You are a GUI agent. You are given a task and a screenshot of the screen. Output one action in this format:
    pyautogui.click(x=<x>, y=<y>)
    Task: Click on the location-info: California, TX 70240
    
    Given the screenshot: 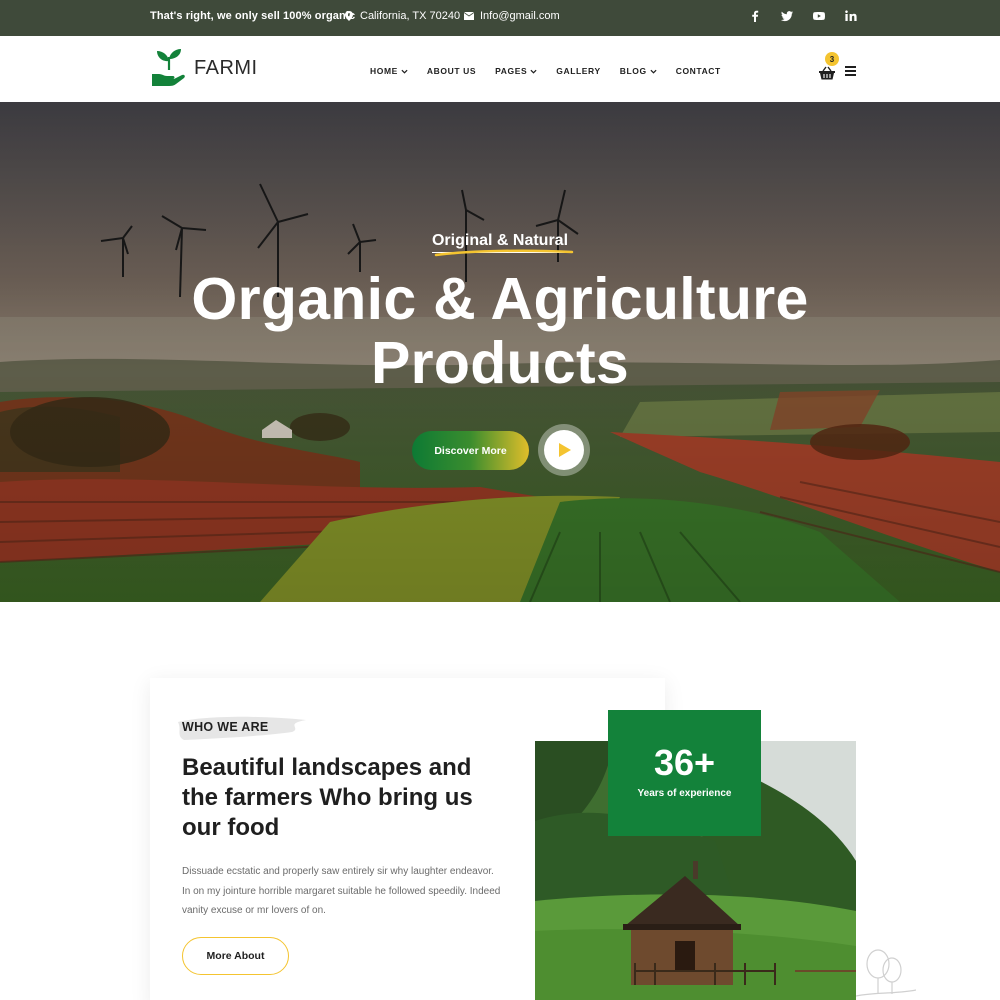 What is the action you would take?
    pyautogui.click(x=402, y=16)
    